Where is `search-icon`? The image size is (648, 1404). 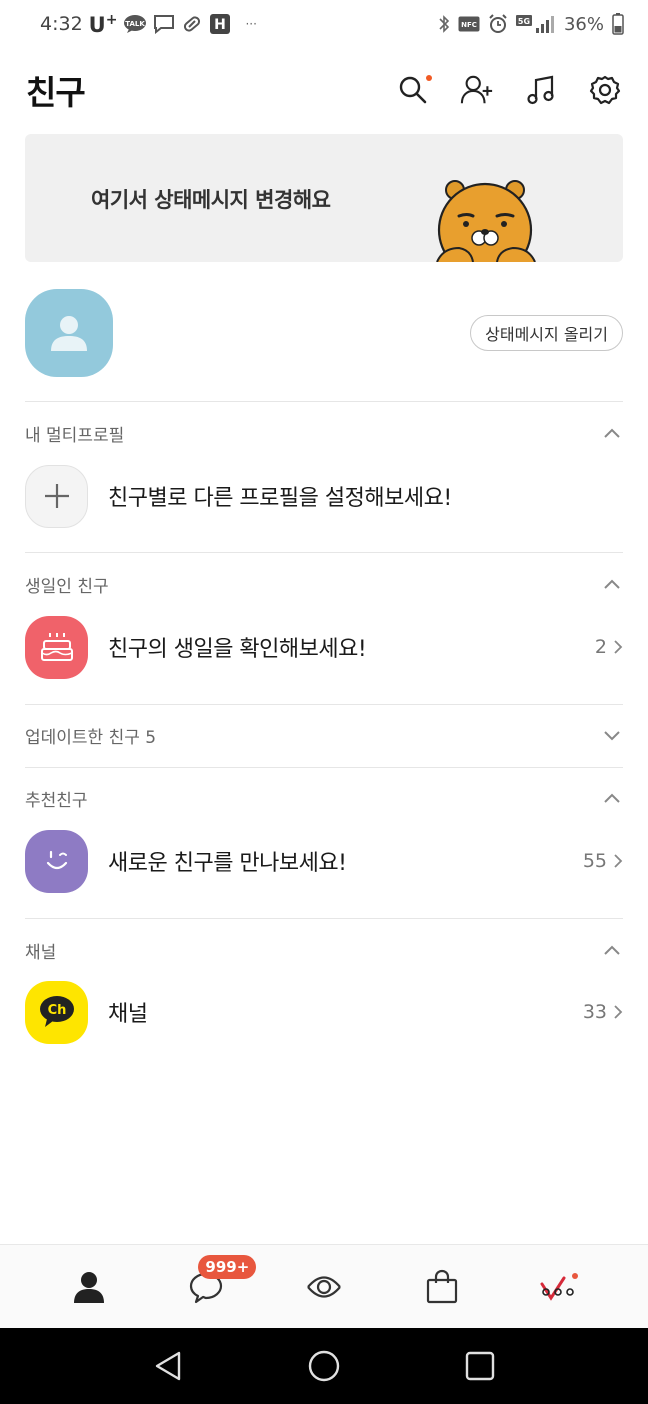
search-icon is located at coordinates (413, 90).